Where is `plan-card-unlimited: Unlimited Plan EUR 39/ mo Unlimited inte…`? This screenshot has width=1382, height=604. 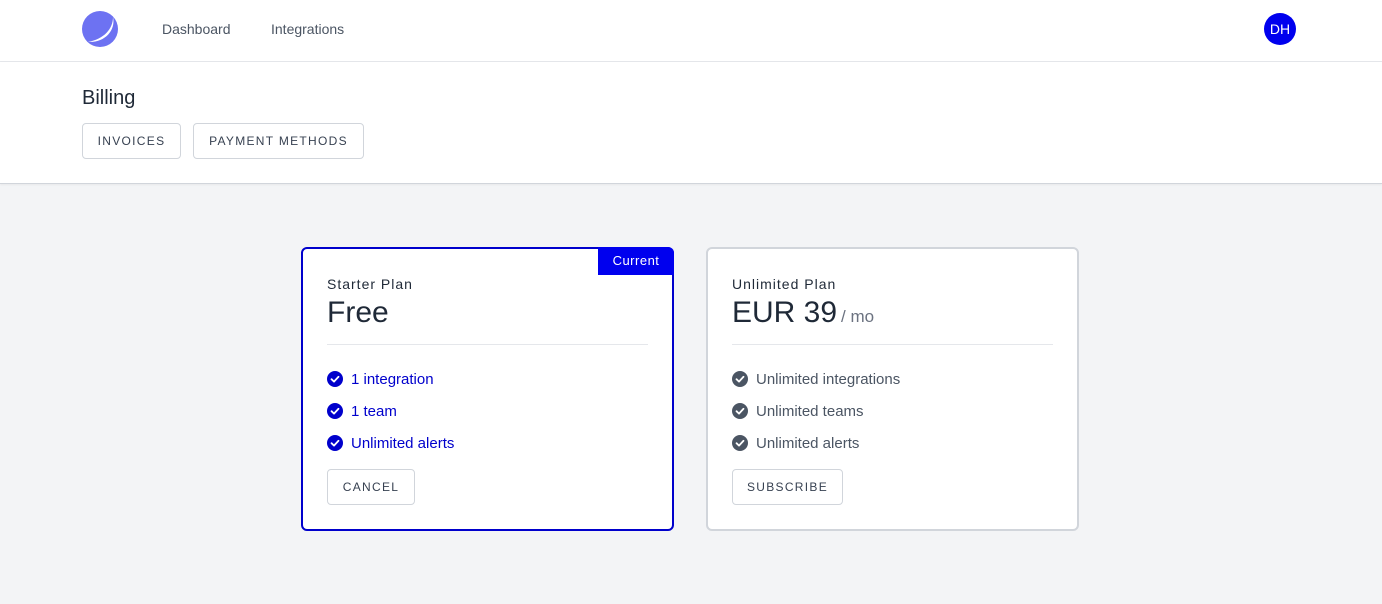
plan-card-unlimited: Unlimited Plan EUR 39/ mo Unlimited inte… is located at coordinates (892, 389).